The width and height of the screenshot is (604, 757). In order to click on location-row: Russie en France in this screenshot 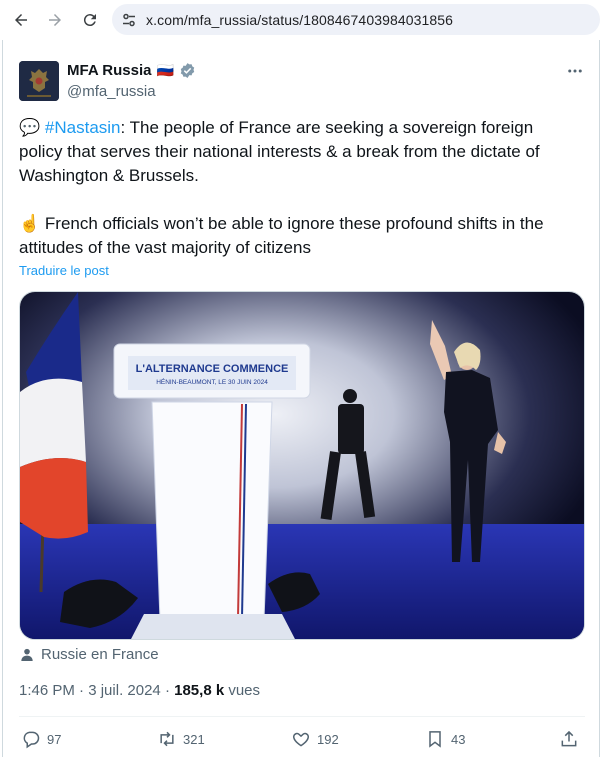, I will do `click(89, 654)`.